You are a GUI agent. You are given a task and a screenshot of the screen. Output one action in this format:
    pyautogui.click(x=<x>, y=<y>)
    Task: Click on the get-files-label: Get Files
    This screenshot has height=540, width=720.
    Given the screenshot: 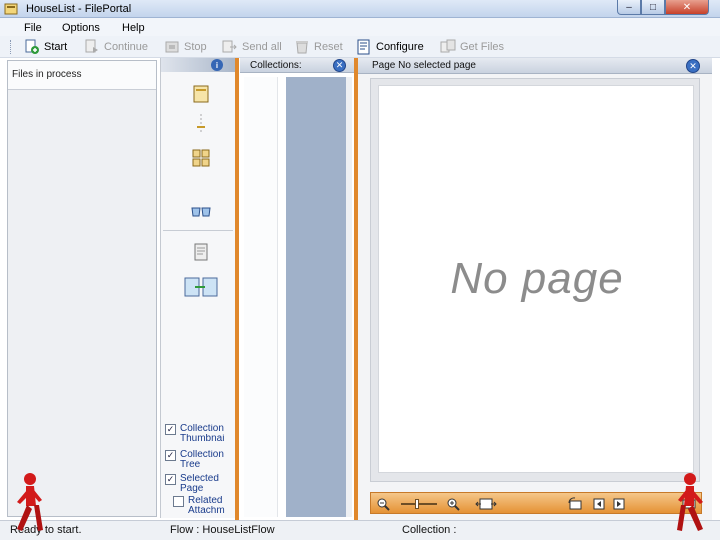 What is the action you would take?
    pyautogui.click(x=482, y=47)
    